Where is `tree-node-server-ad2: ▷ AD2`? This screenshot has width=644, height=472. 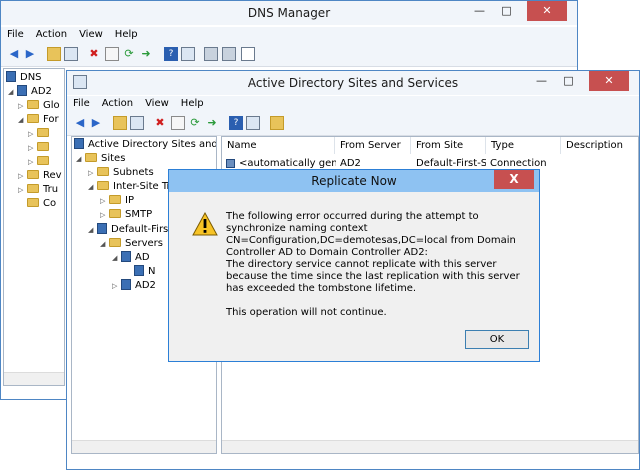
tree-node-server-ad2: ▷ AD2 is located at coordinates (134, 286).